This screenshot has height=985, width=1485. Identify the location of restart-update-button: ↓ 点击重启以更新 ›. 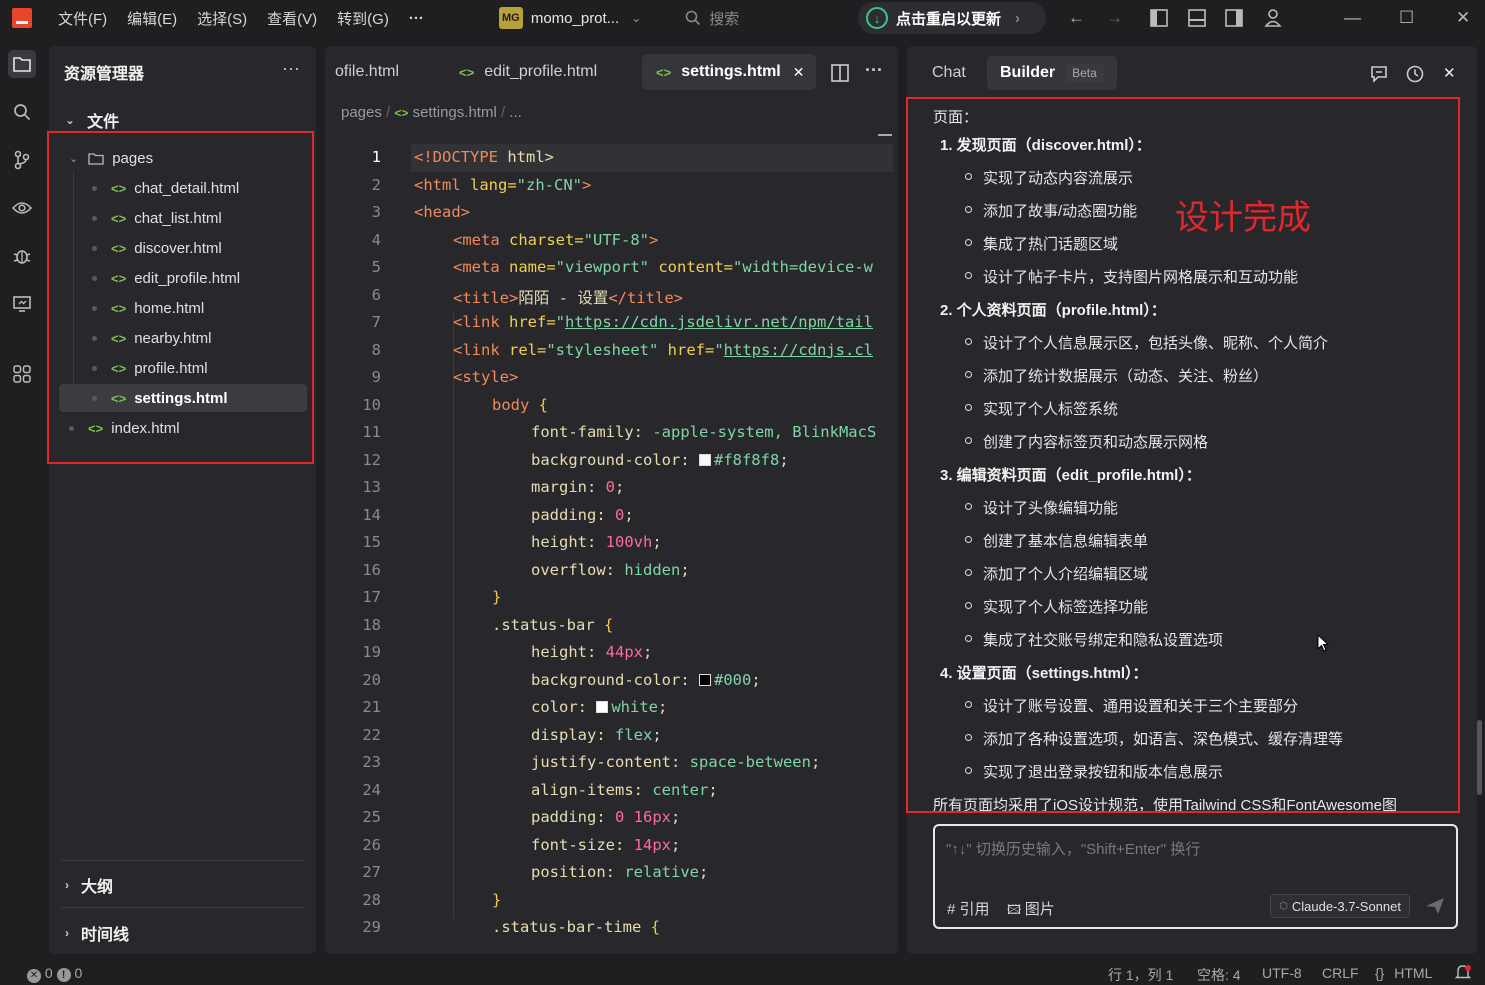
(952, 18).